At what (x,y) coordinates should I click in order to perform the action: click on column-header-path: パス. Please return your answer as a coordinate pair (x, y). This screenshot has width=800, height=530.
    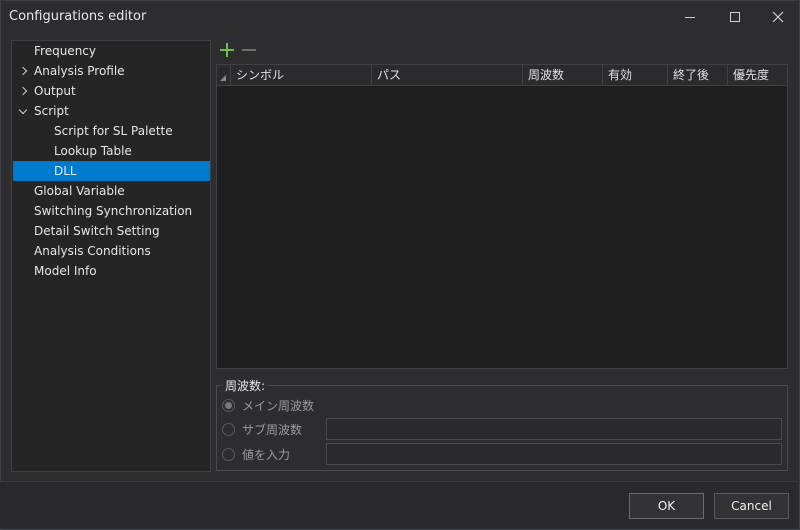
    Looking at the image, I should click on (447, 75).